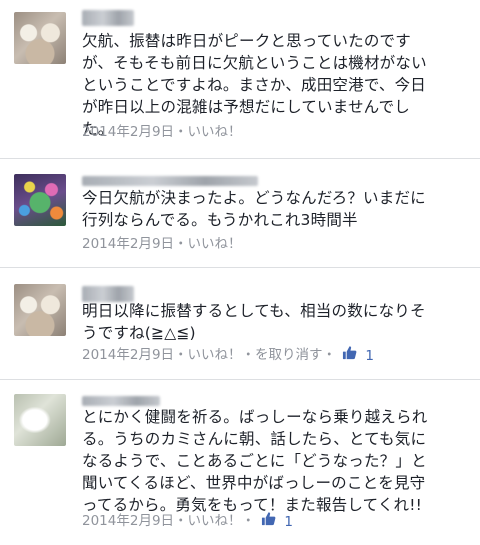 This screenshot has width=480, height=545. Describe the element at coordinates (254, 461) in the screenshot. I see `comment-line: なるようで、ことあるごとに「どうなった？」と` at that location.